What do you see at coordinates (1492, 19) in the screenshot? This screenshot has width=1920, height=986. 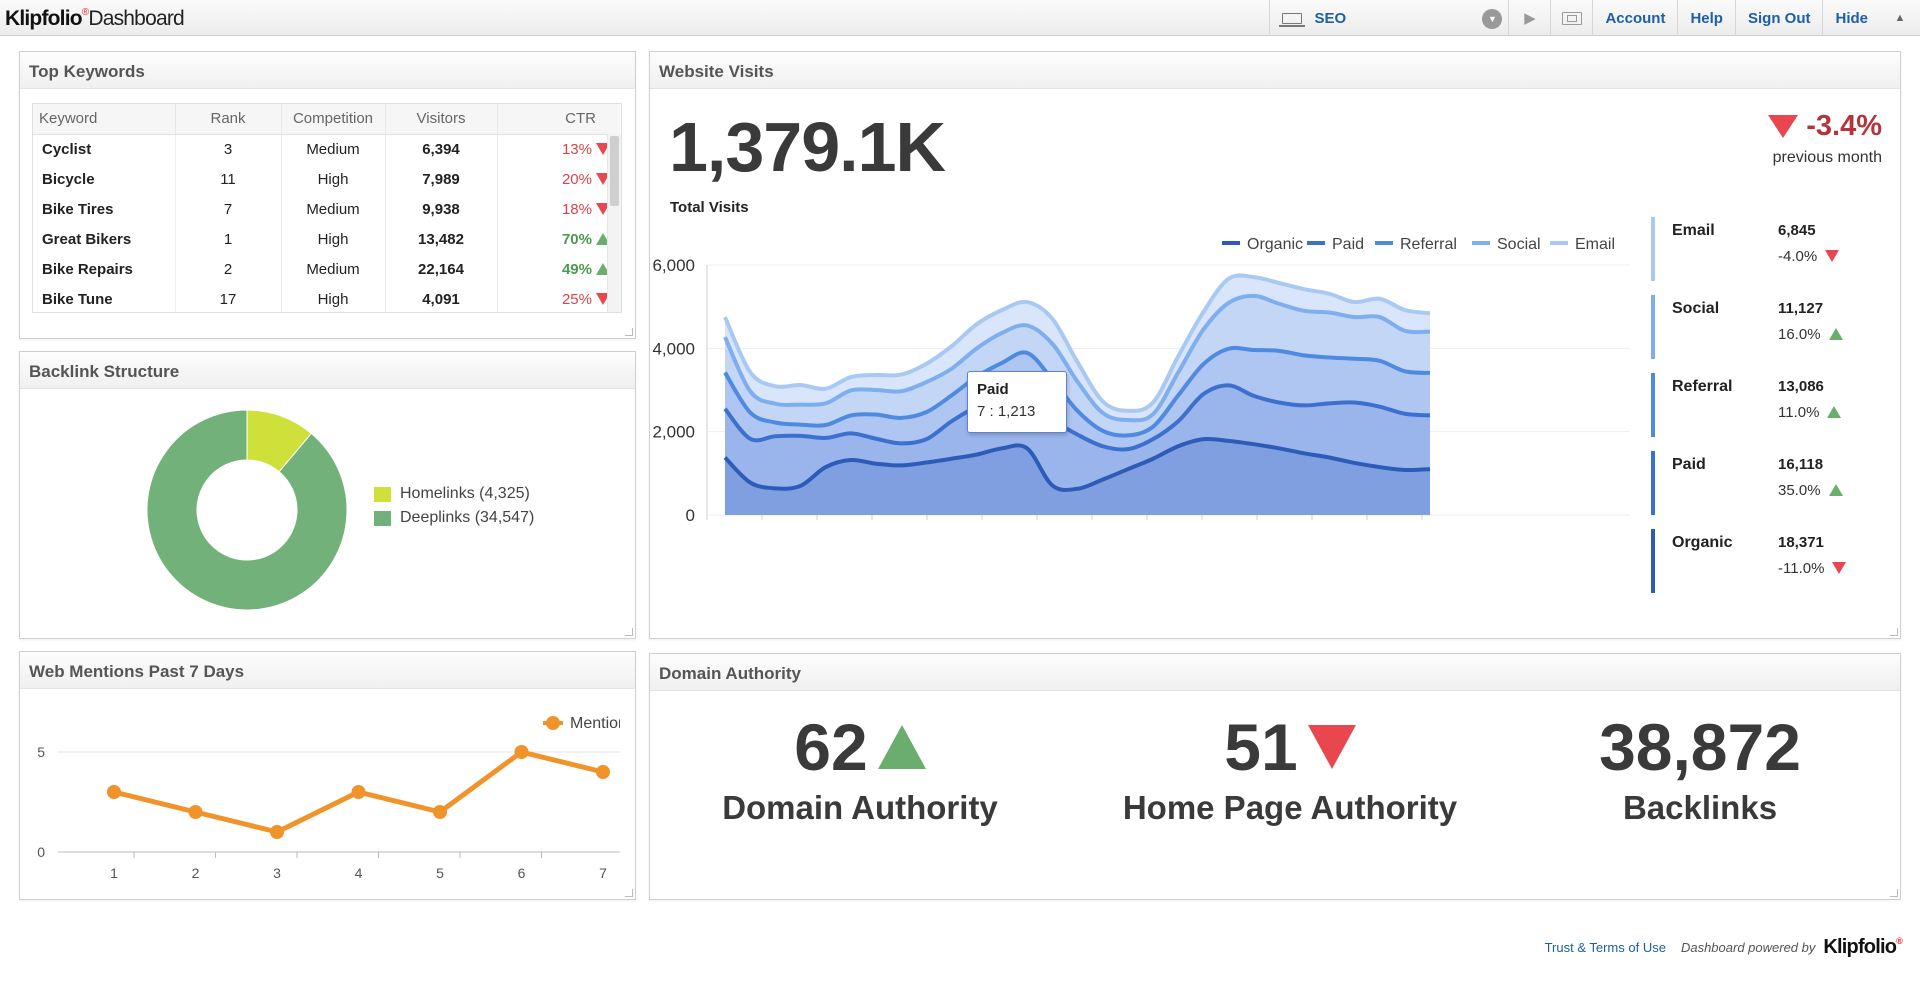 I see `chevron-down-icon: ▼` at bounding box center [1492, 19].